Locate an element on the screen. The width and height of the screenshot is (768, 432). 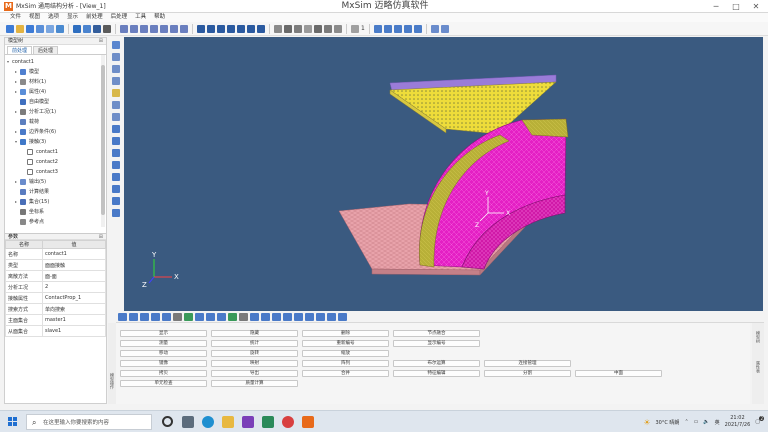
scrollbar-thumb is located at coordinates (103, 140).